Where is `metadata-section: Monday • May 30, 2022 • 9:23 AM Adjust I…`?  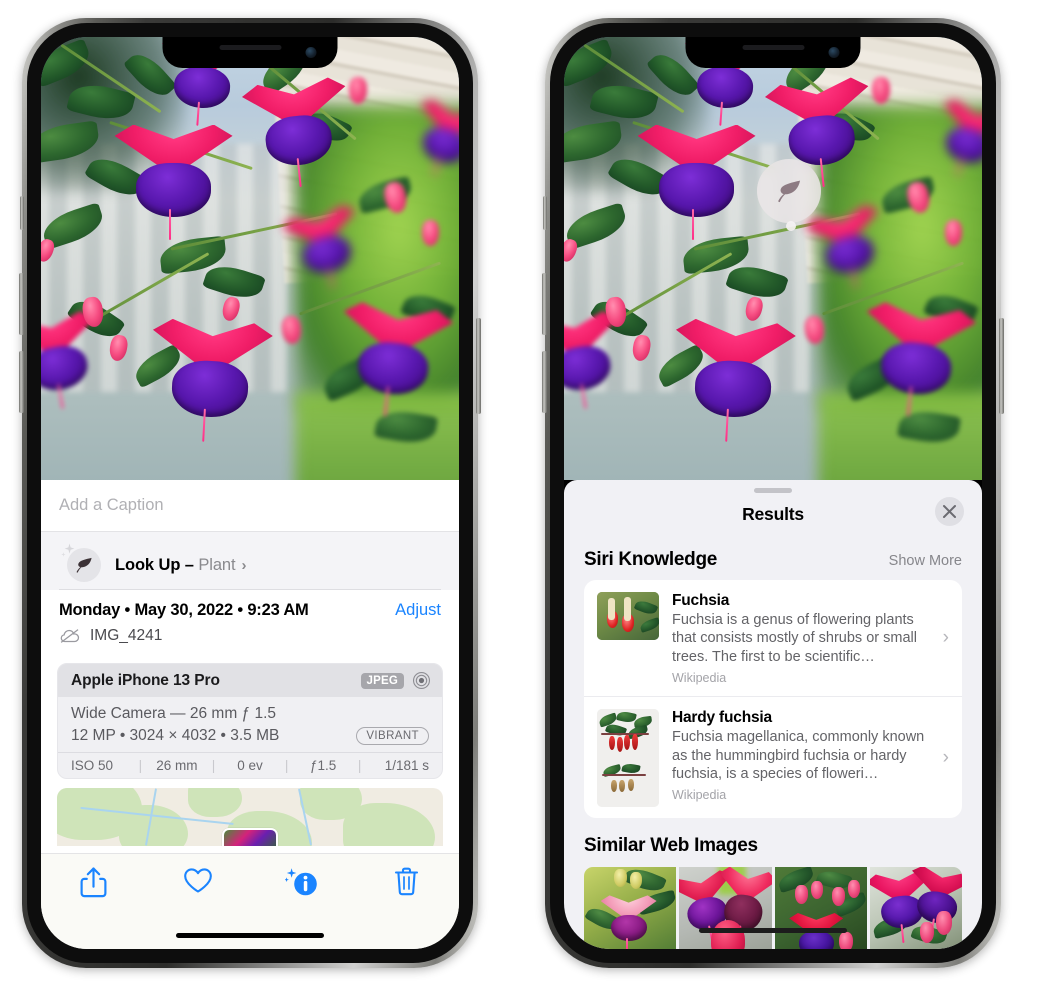
metadata-section: Monday • May 30, 2022 • 9:23 AM Adjust I… is located at coordinates (250, 622).